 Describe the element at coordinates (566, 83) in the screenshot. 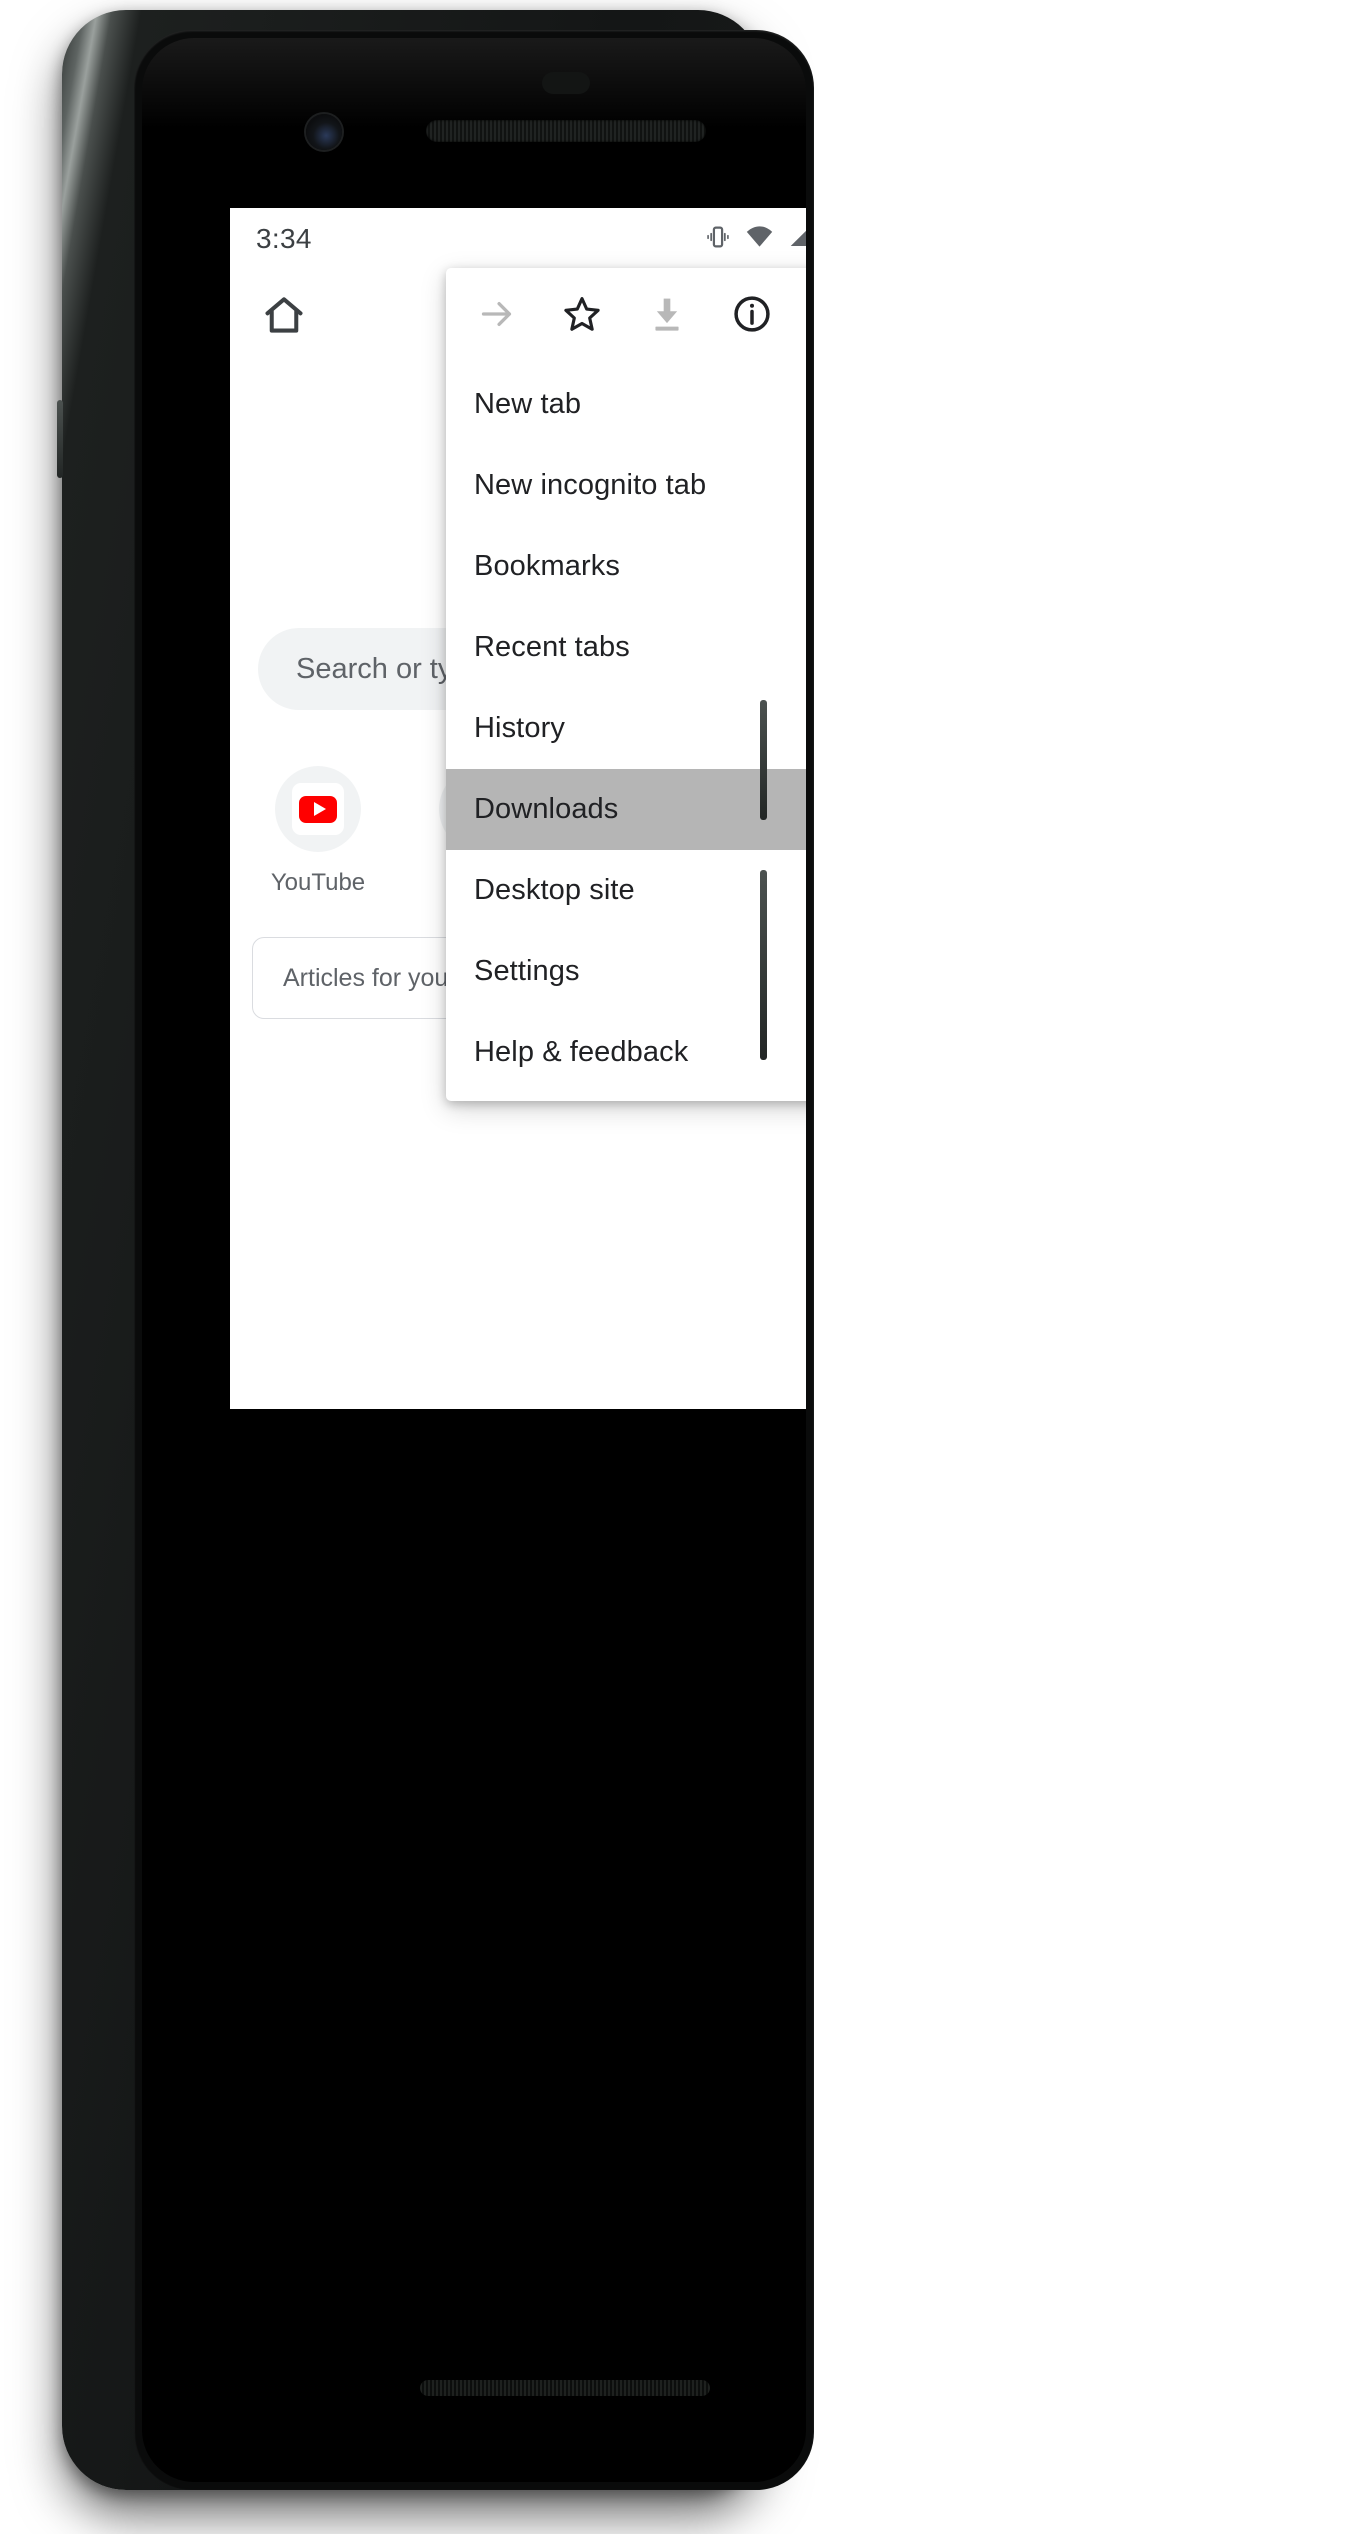

I see `top-speaker-notch` at that location.